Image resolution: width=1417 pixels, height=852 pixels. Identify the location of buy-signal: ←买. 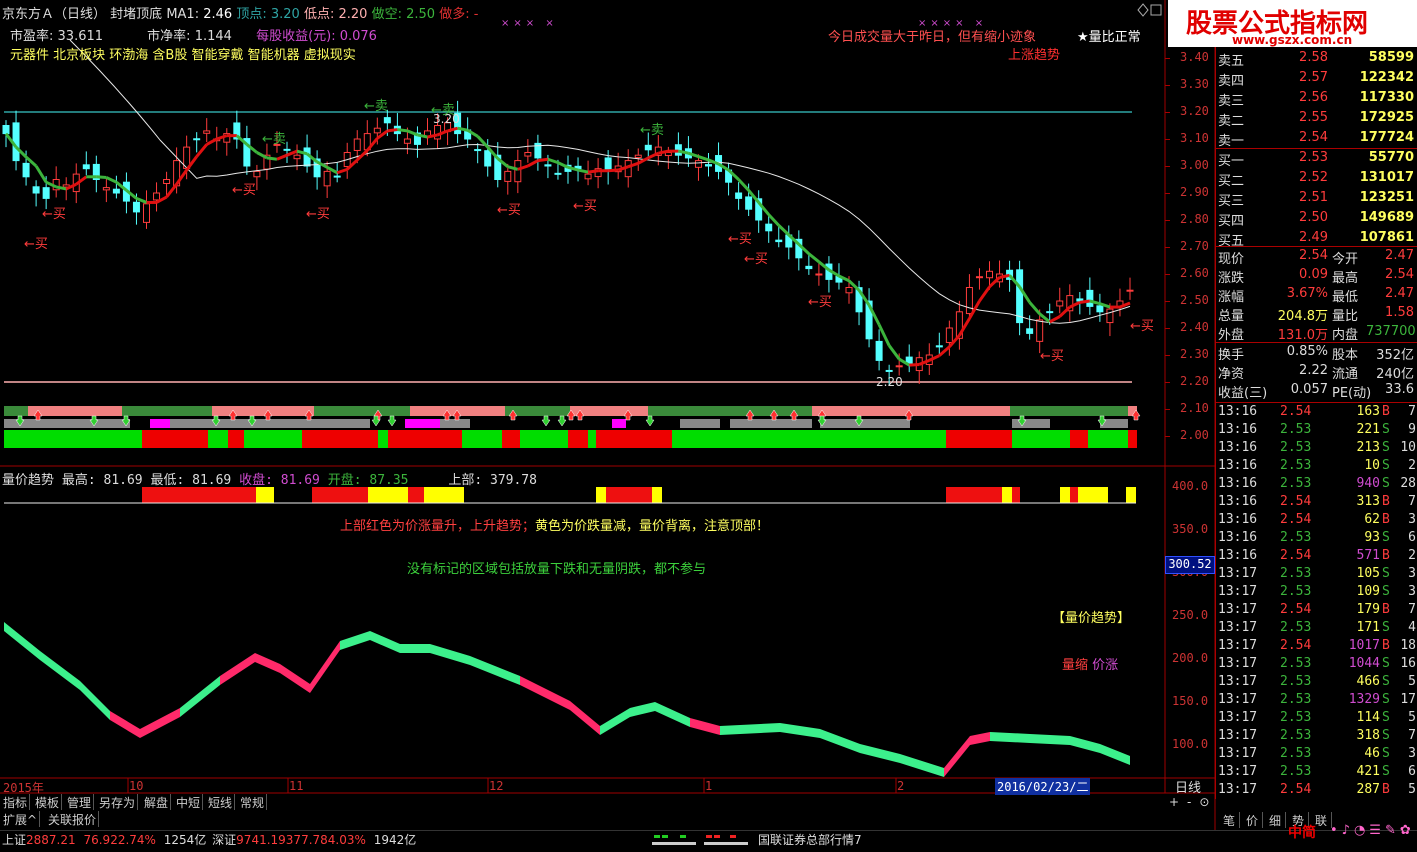
(820, 302).